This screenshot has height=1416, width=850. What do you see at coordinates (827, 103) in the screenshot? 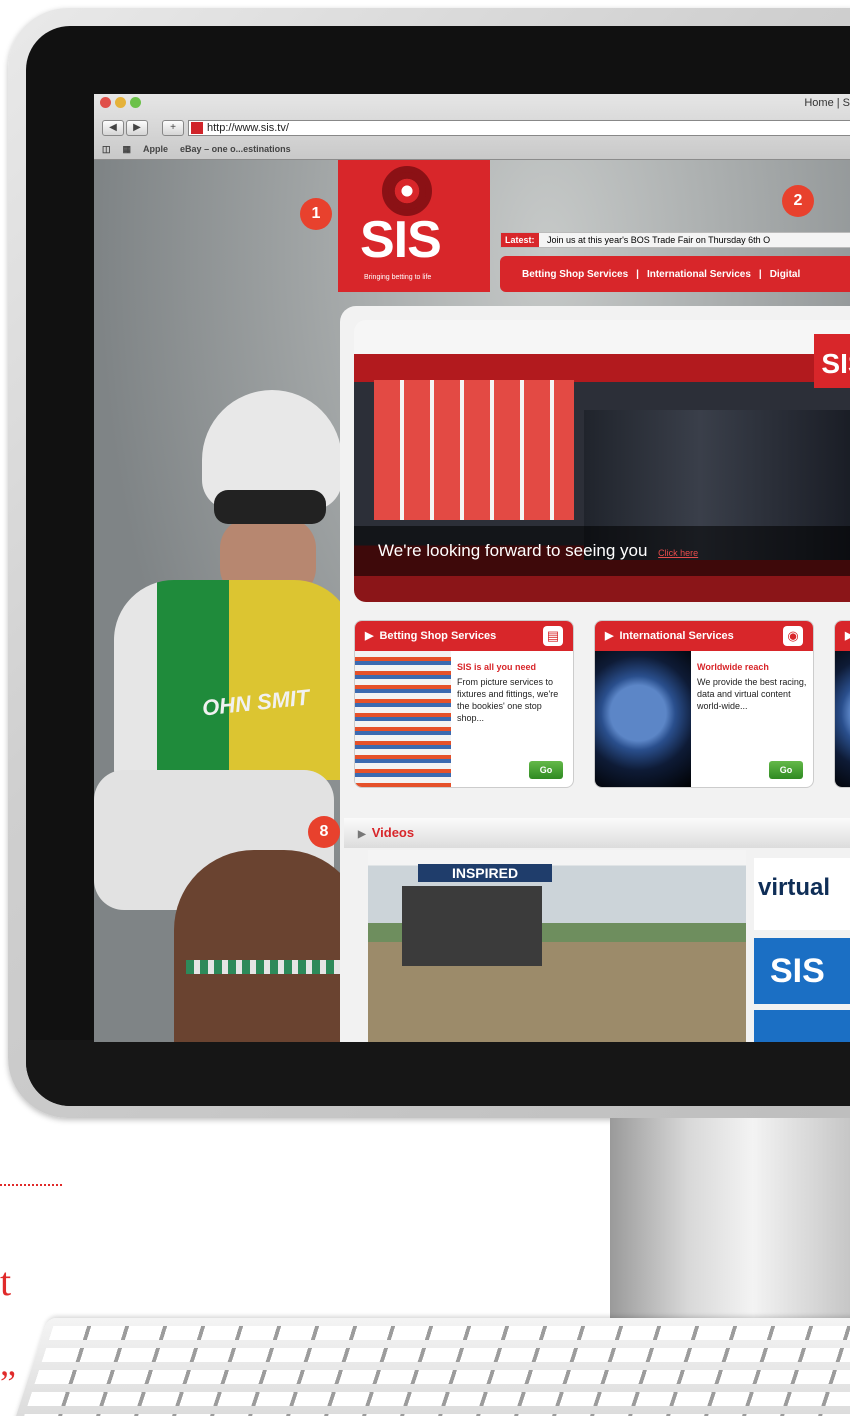
I see `top-links: Home | S` at bounding box center [827, 103].